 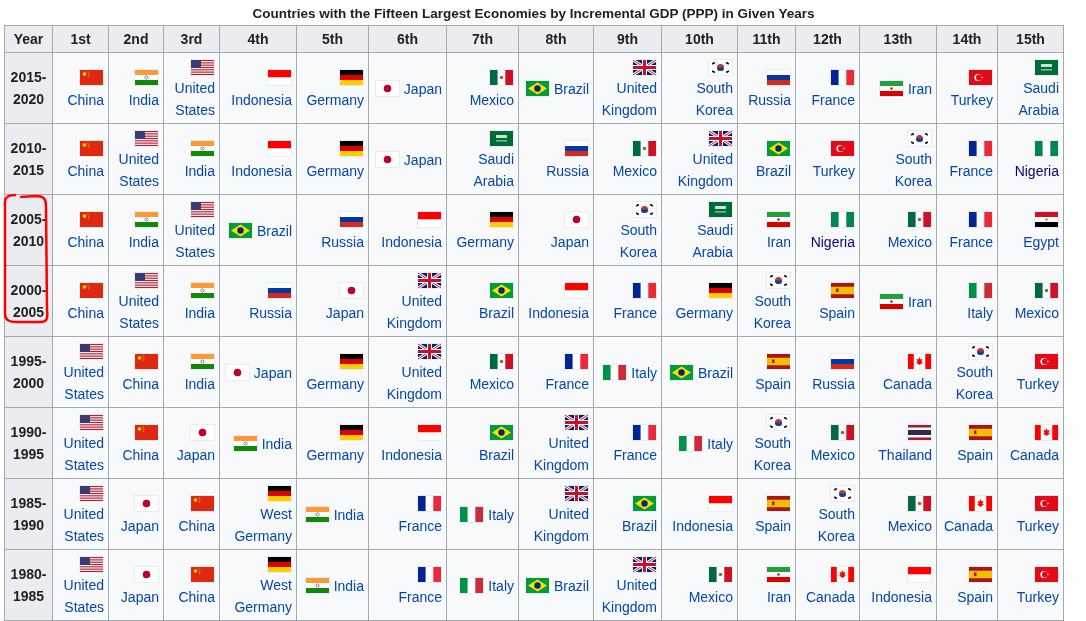 I want to click on column-header: 4th, so click(x=258, y=39).